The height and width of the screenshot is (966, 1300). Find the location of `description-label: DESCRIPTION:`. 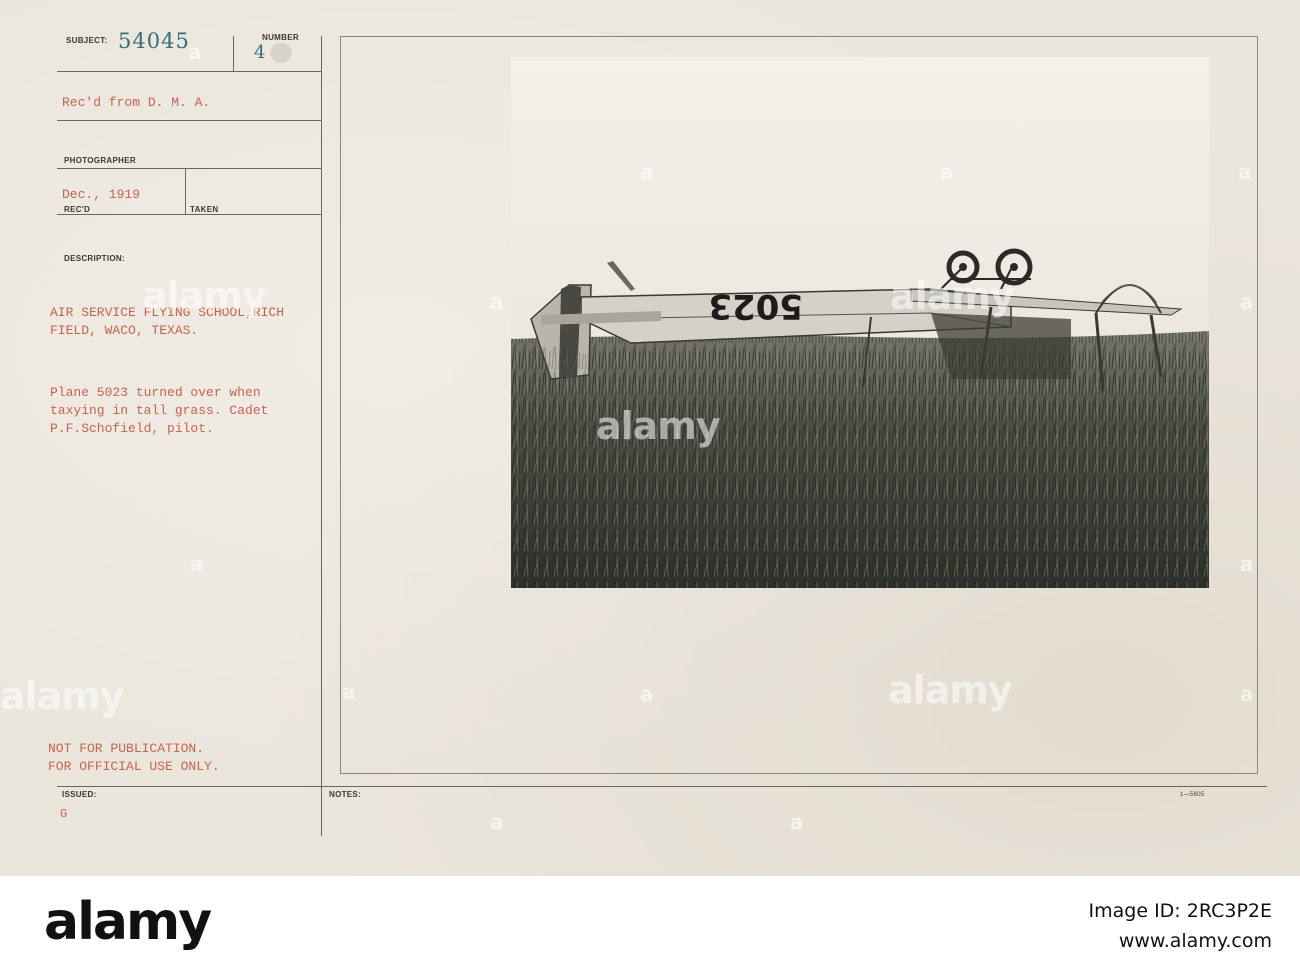

description-label: DESCRIPTION: is located at coordinates (94, 258).